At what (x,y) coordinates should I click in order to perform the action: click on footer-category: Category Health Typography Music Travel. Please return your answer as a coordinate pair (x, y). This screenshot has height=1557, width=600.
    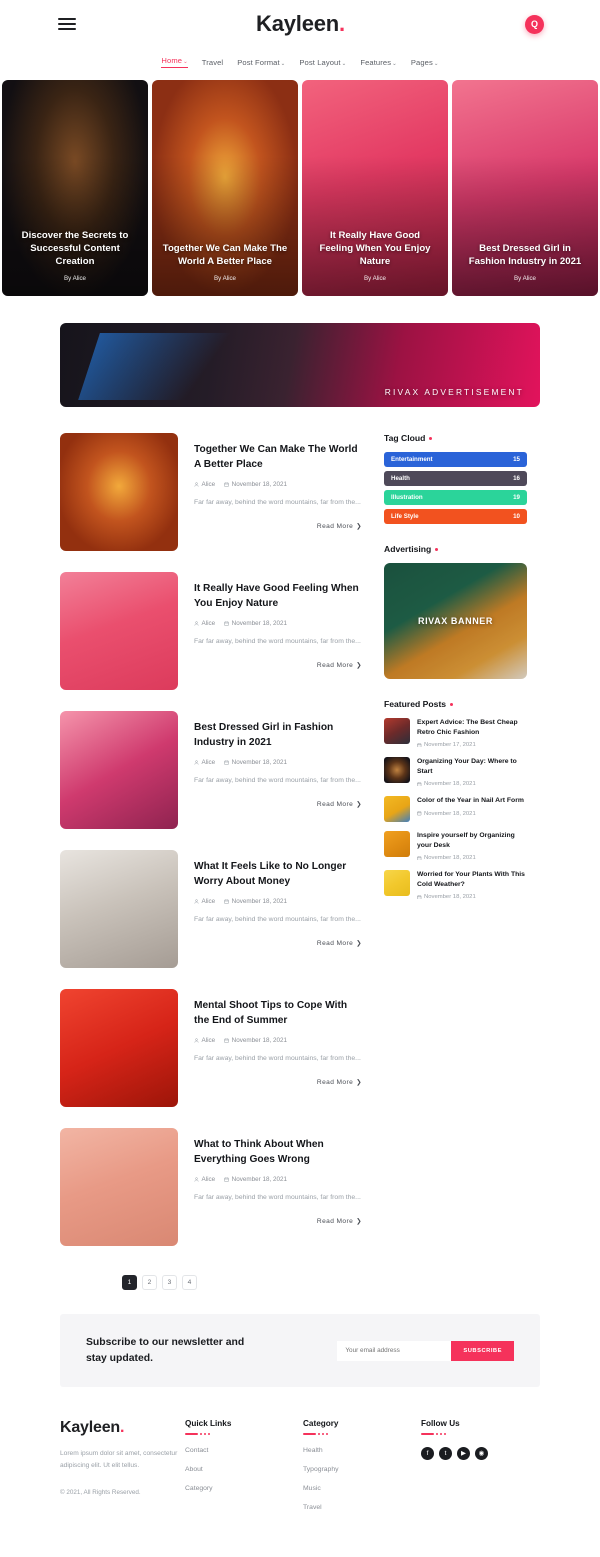
    Looking at the image, I should click on (362, 1471).